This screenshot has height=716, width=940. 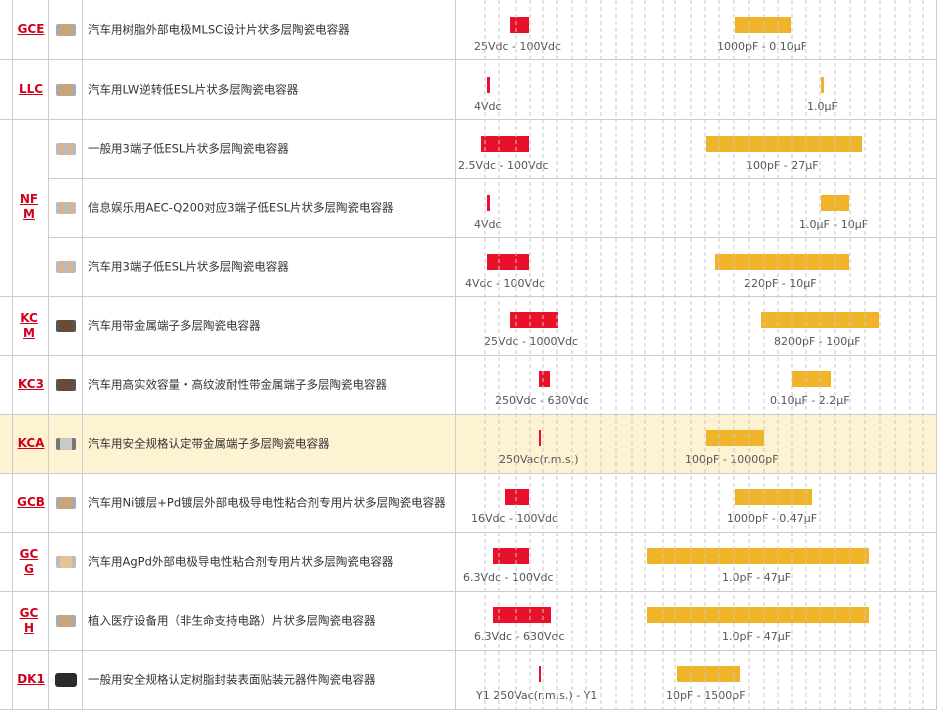 What do you see at coordinates (696, 326) in the screenshot?
I see `range-chart: 25Vdc - 1000Vdc 8200pF - 100μF` at bounding box center [696, 326].